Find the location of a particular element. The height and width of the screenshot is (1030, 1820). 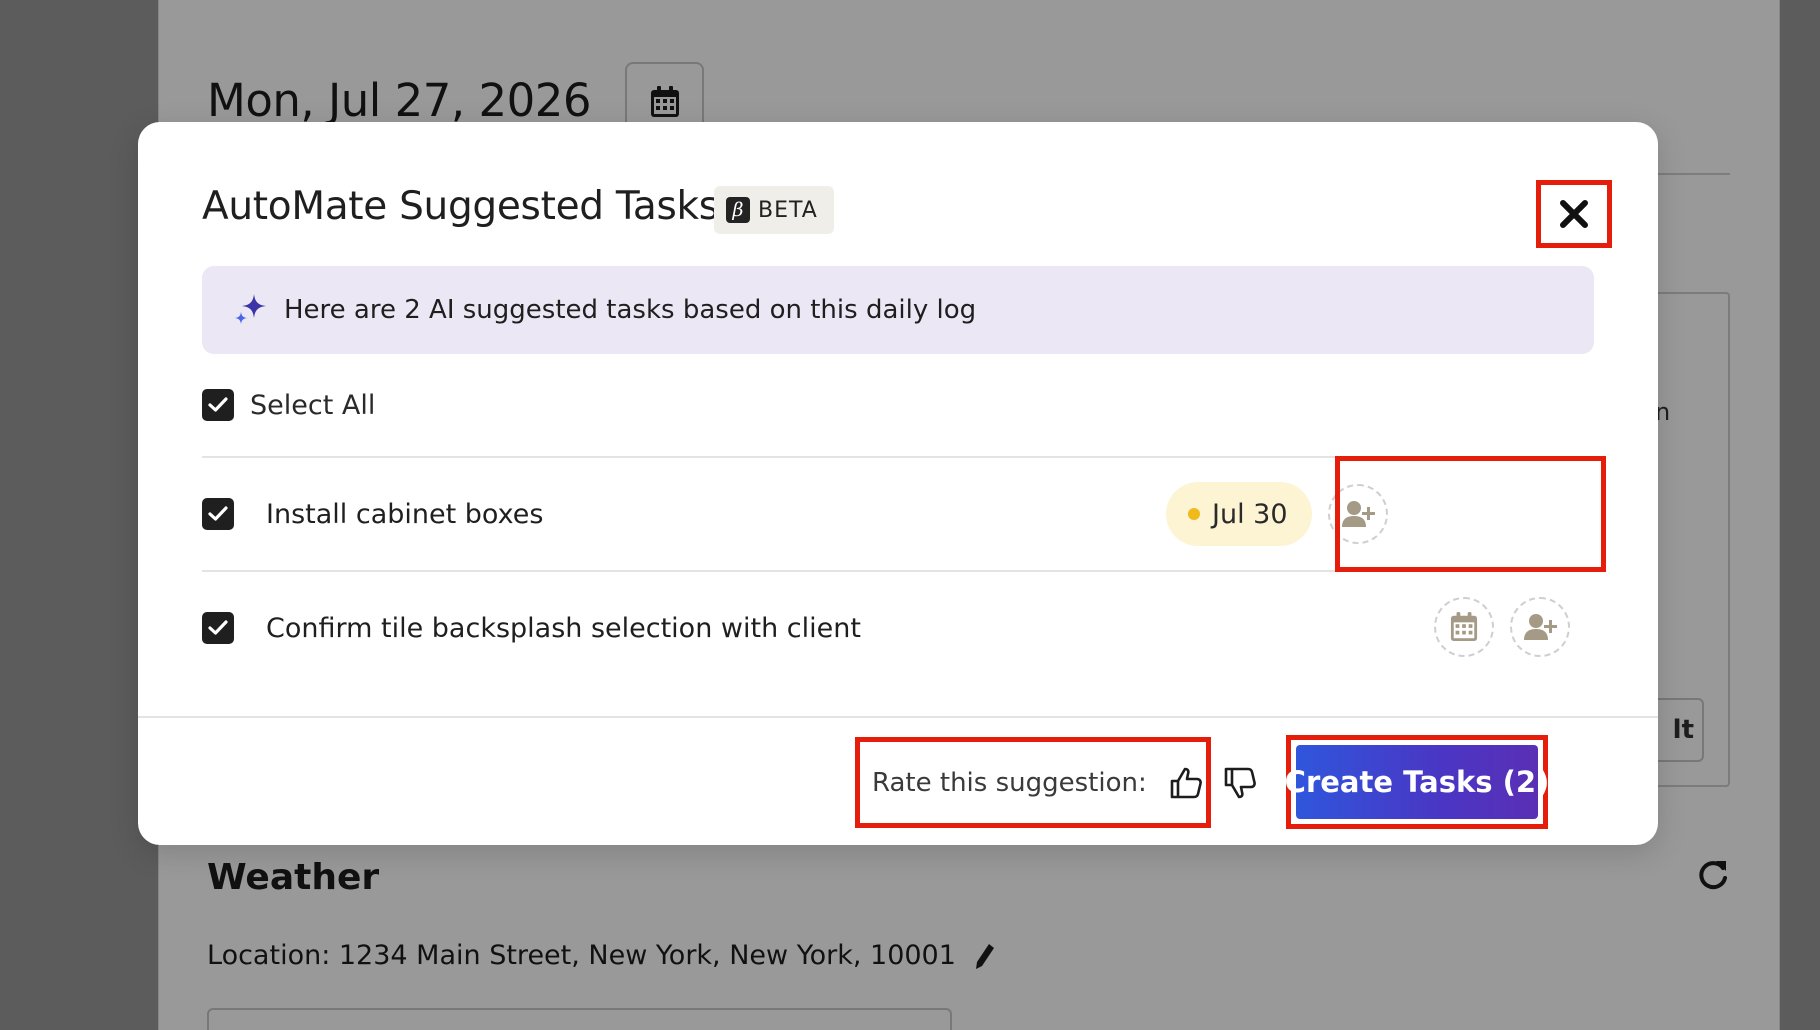

rate-label: Rate this suggestion: is located at coordinates (1009, 782).